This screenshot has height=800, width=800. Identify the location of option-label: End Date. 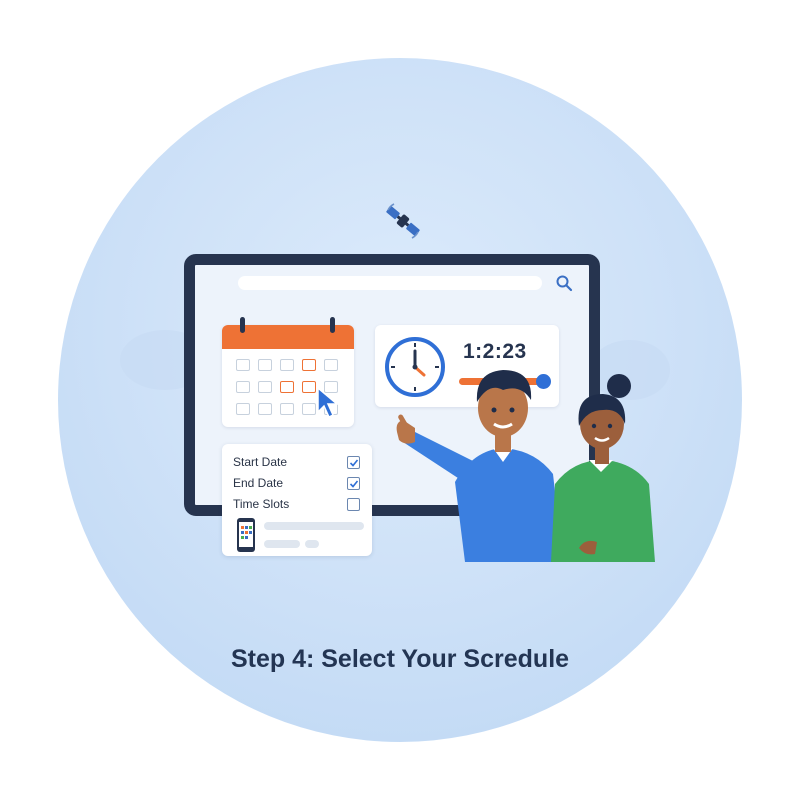
(258, 483).